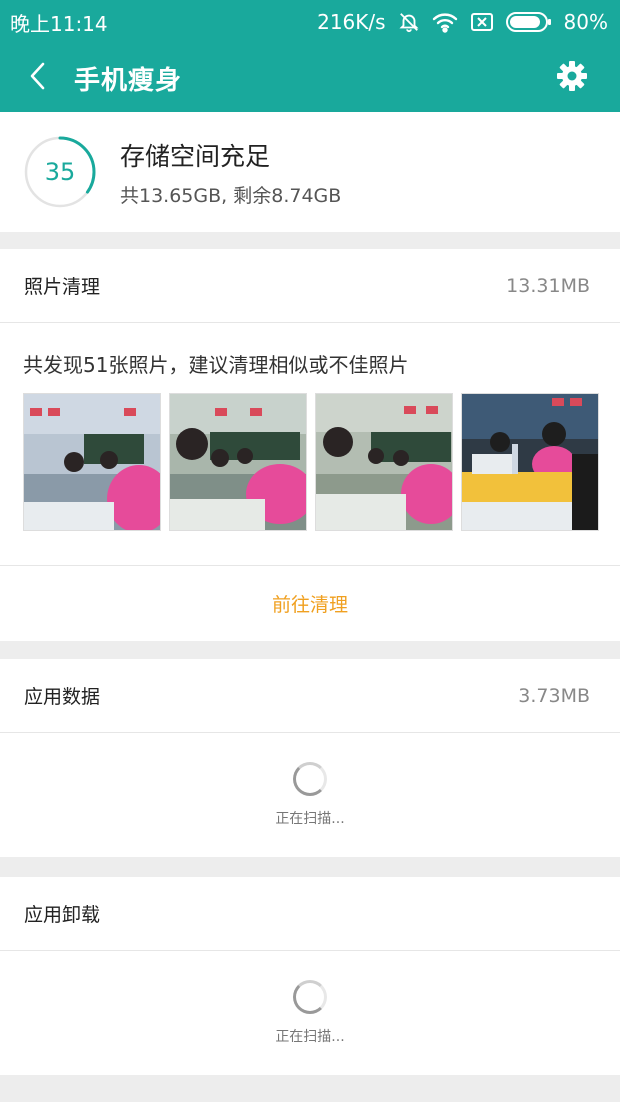 Image resolution: width=620 pixels, height=1102 pixels. I want to click on section-title: 应用数据, so click(62, 697).